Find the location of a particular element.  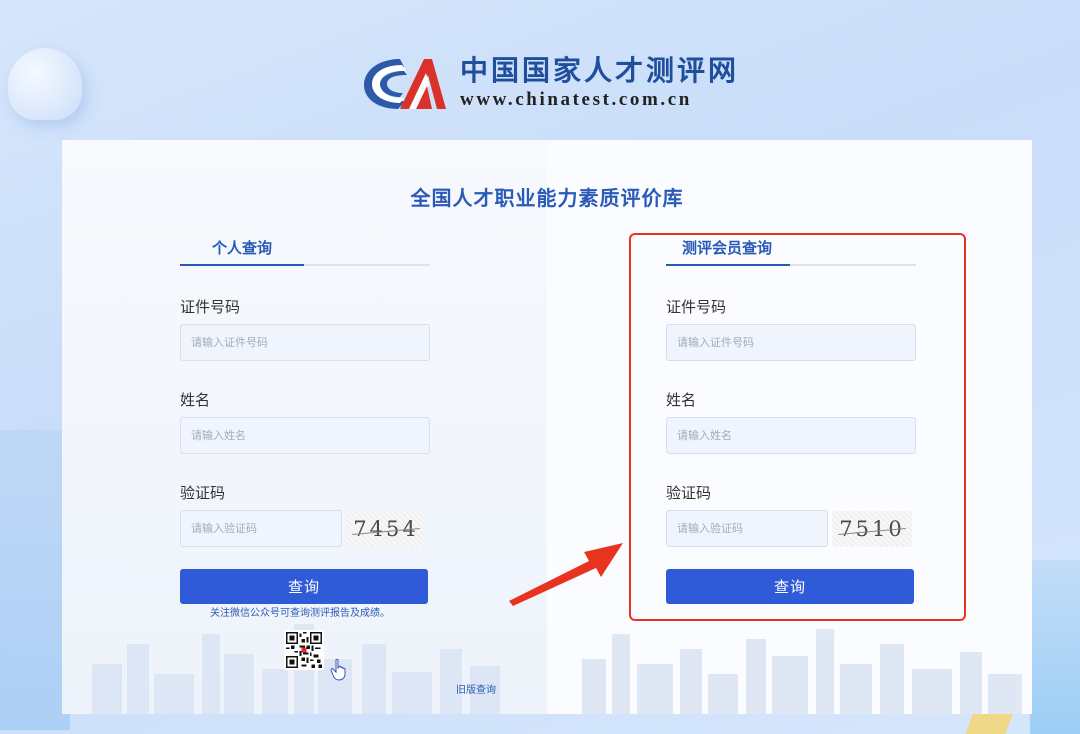

site-url: www.chinatest.com.cn is located at coordinates (576, 99).